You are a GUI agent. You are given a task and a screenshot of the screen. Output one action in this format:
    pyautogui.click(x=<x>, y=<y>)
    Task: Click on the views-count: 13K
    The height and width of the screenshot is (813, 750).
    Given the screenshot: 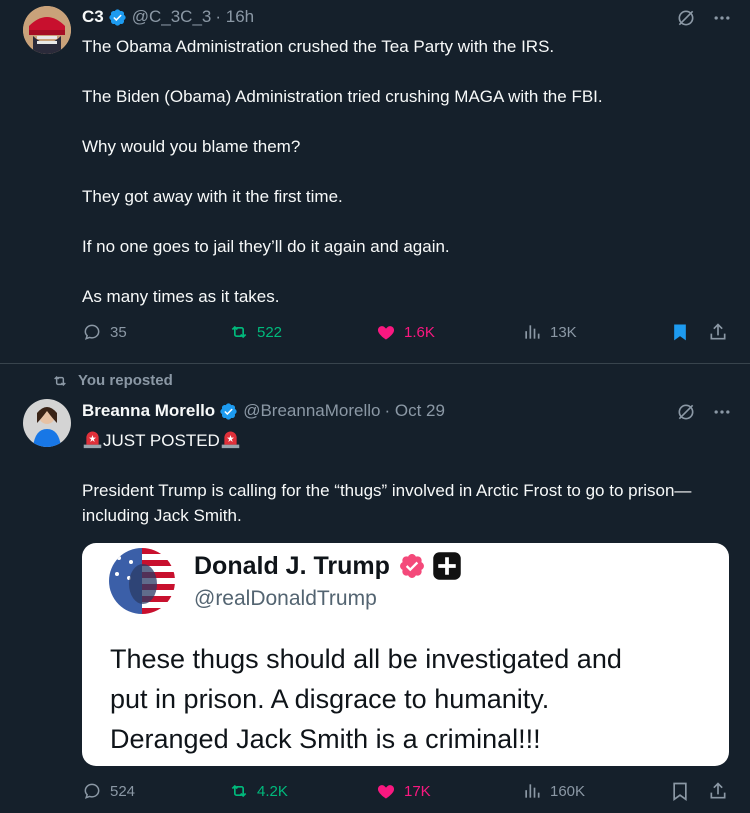 What is the action you would take?
    pyautogui.click(x=563, y=332)
    